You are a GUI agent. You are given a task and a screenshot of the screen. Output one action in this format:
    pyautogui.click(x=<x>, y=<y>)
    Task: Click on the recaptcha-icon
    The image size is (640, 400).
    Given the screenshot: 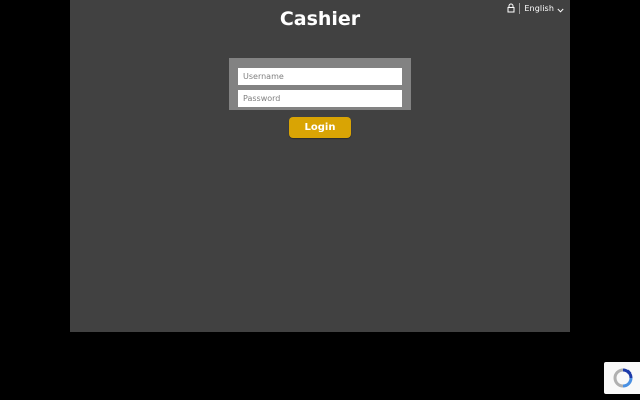 What is the action you would take?
    pyautogui.click(x=623, y=378)
    